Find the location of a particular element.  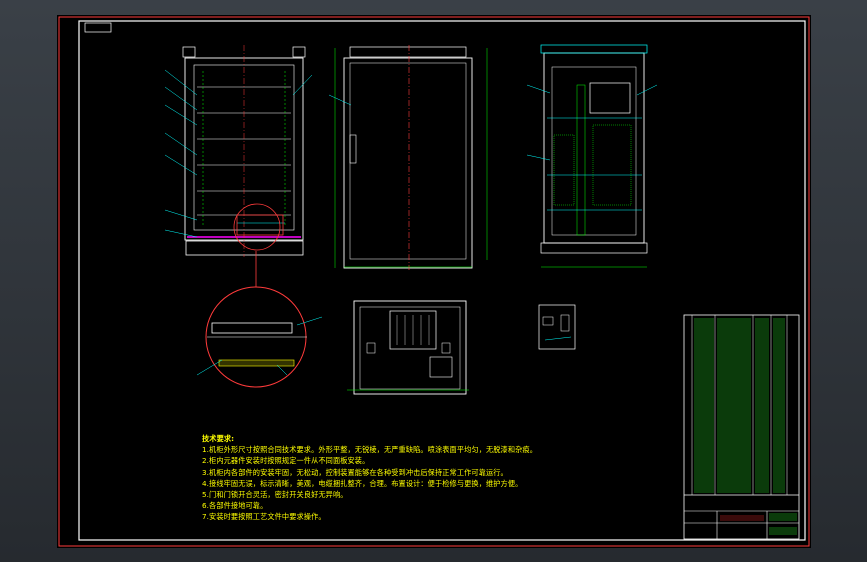

notes-title: 技术要求: is located at coordinates (218, 438).